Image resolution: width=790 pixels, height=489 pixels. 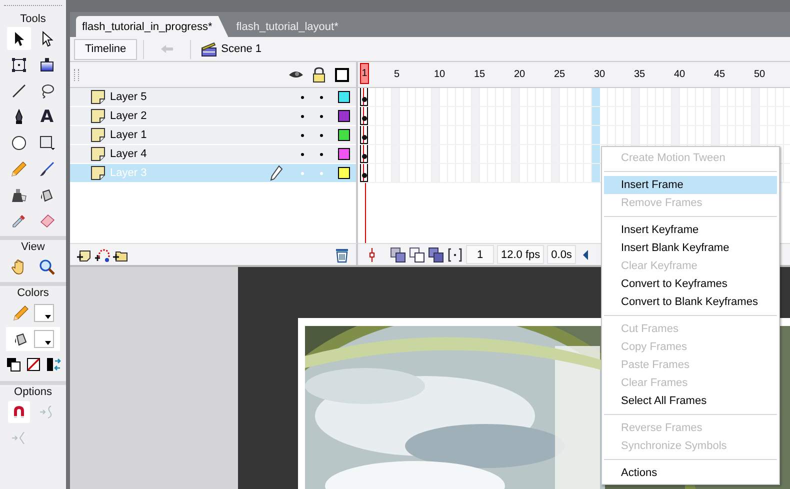 I want to click on layer-name: Layer 1, so click(x=128, y=135).